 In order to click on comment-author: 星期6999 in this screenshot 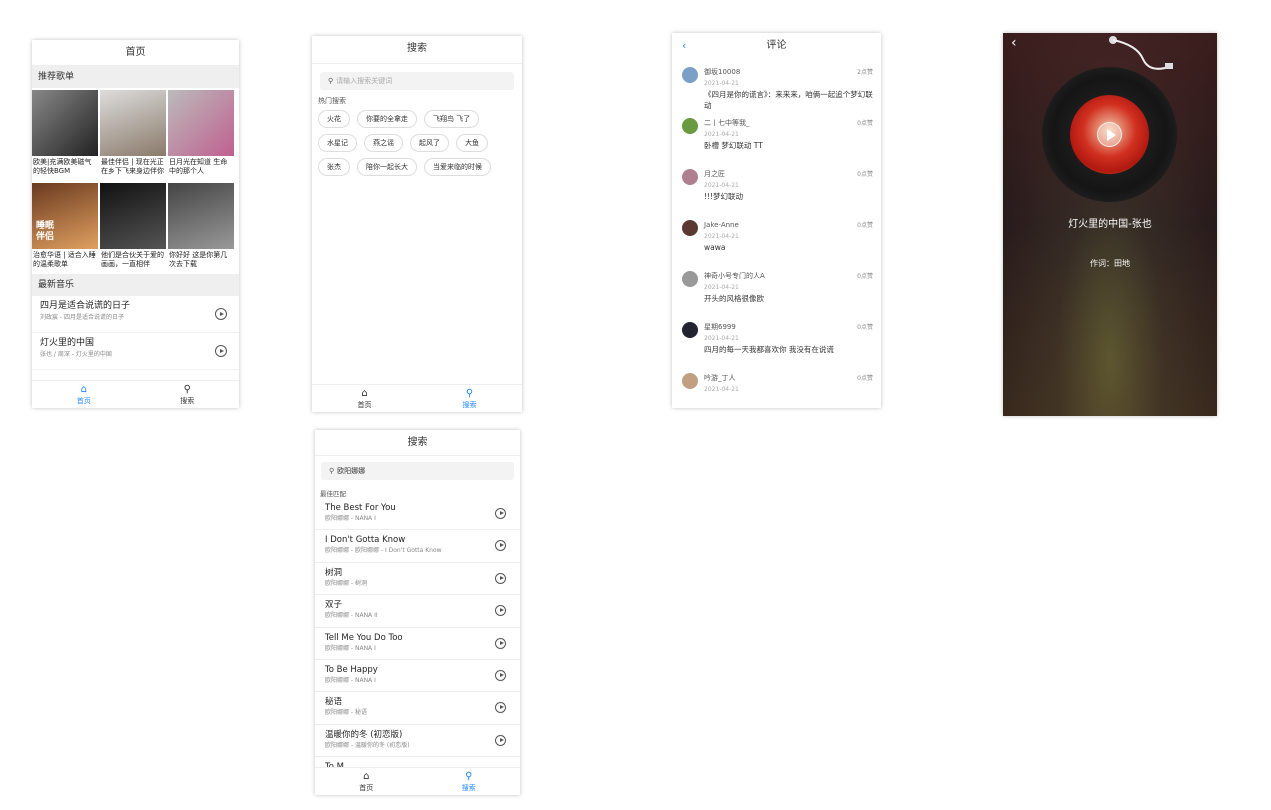, I will do `click(720, 327)`.